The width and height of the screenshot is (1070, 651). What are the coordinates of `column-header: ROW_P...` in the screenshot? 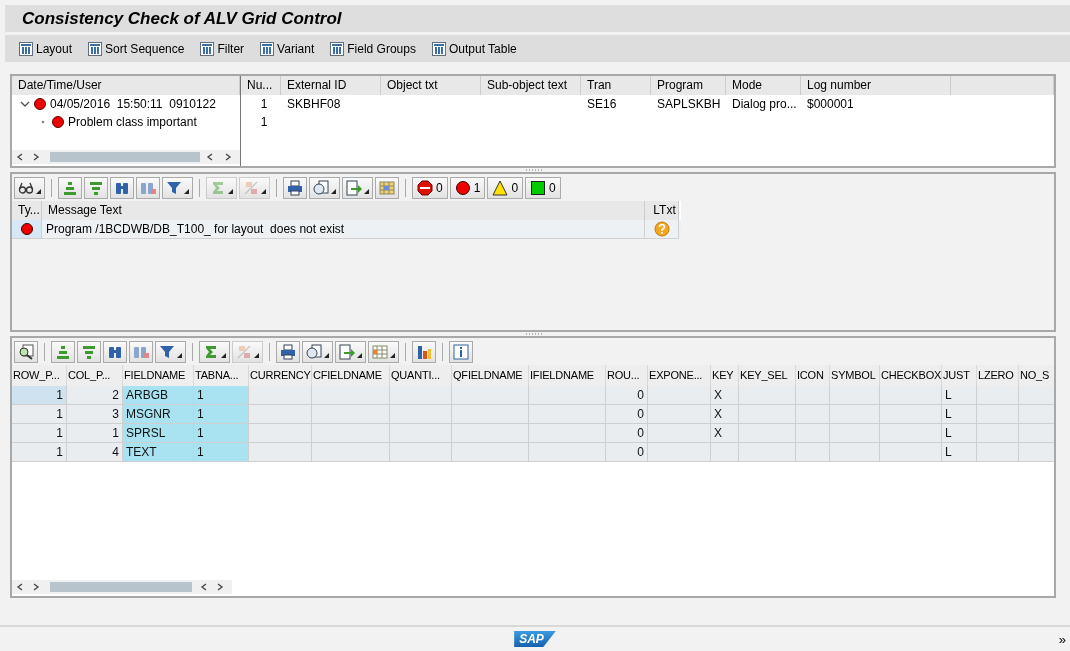 It's located at (39, 375).